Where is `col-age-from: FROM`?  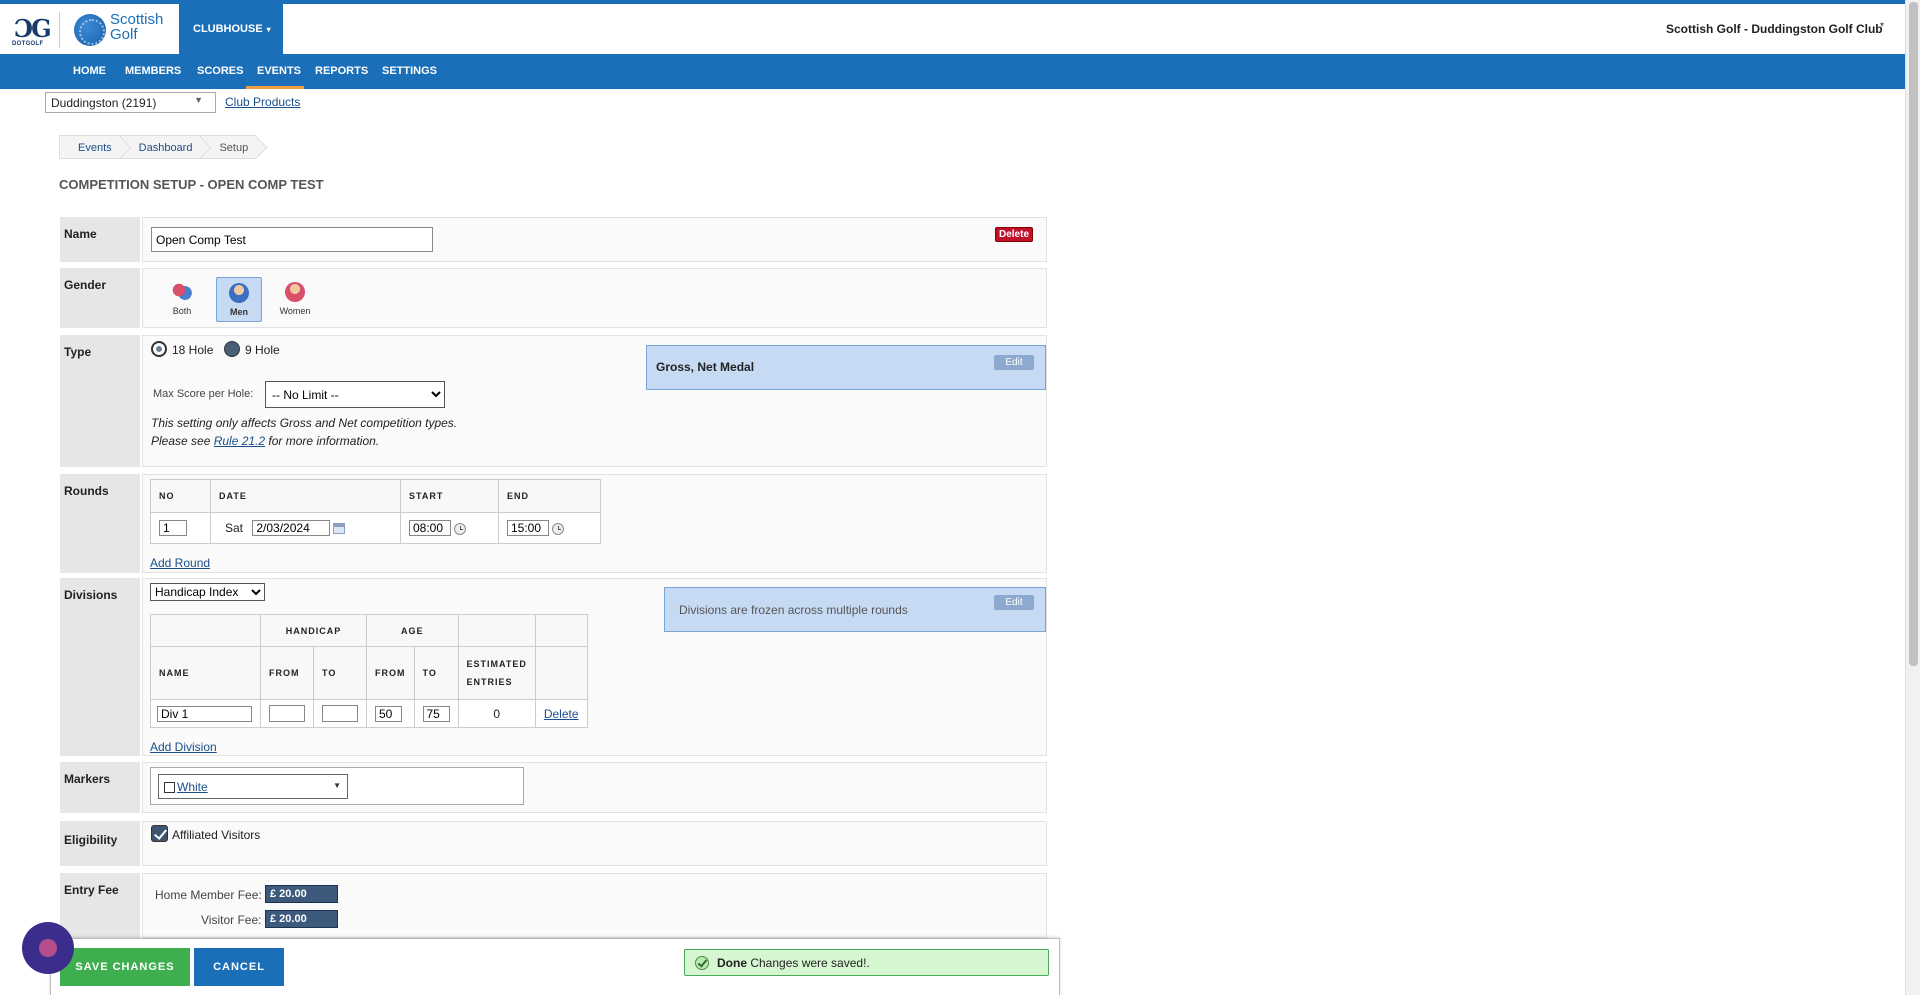 col-age-from: FROM is located at coordinates (390, 673).